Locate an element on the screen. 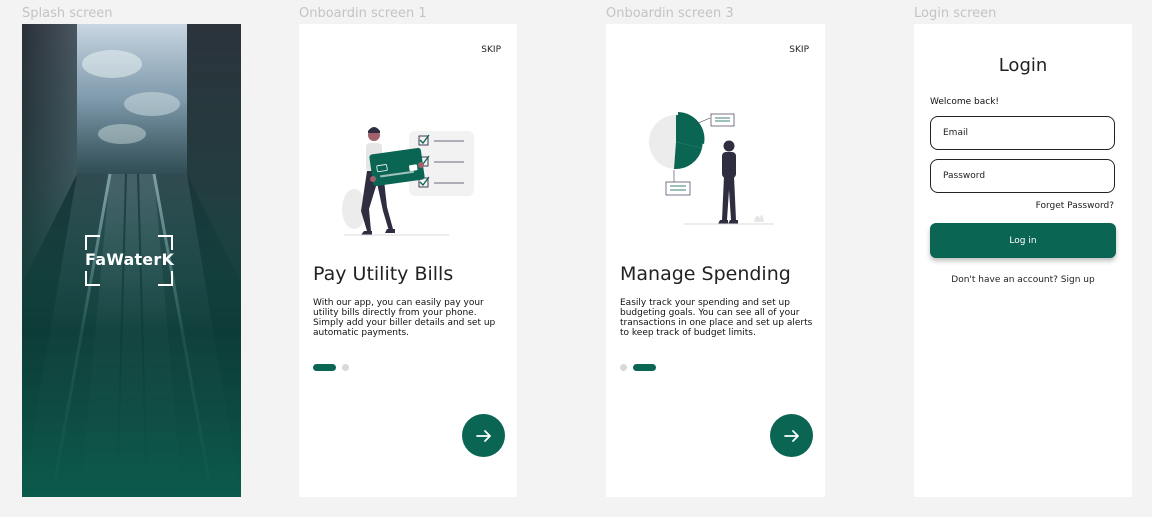 This screenshot has width=1152, height=517. frame-label-login: Login screen is located at coordinates (955, 13).